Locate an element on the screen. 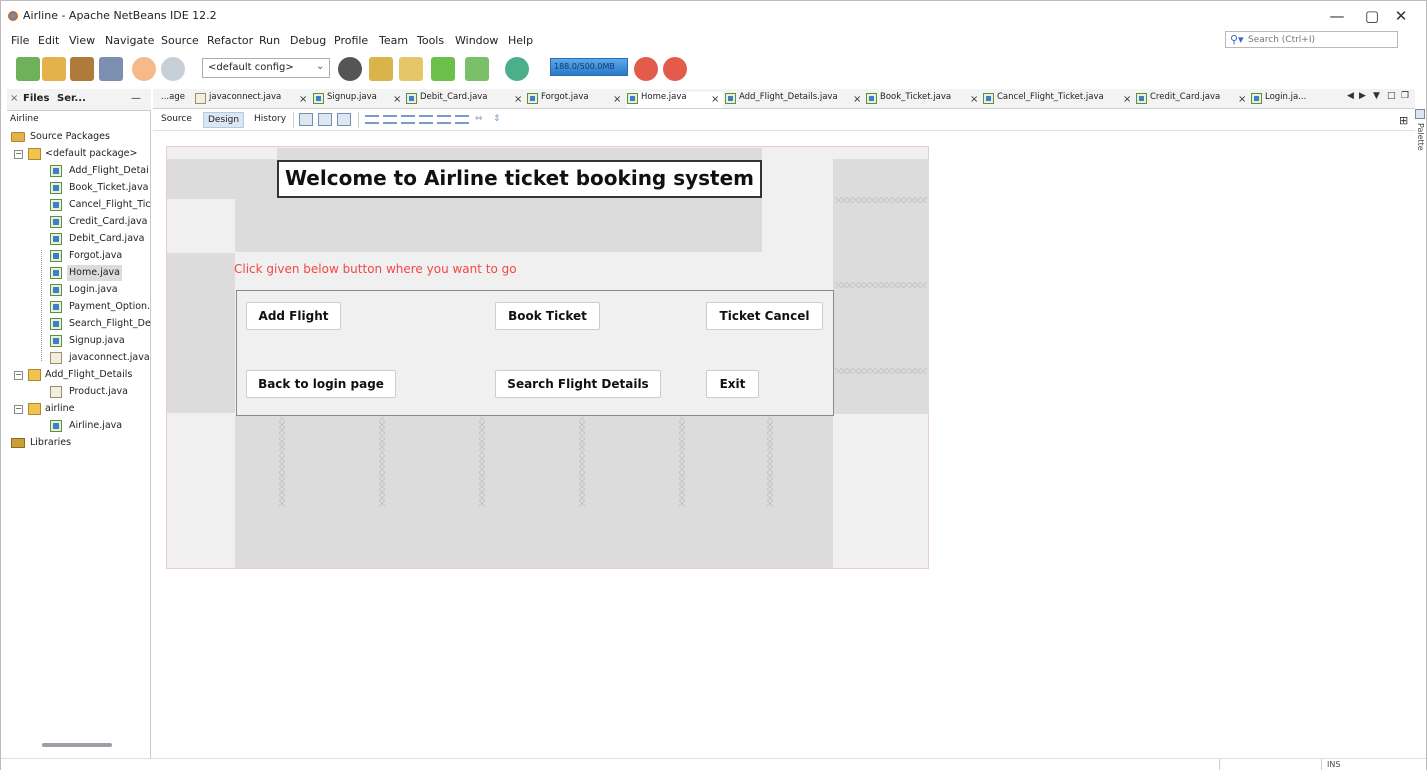 The width and height of the screenshot is (1427, 770). maximize-window-icon: □ is located at coordinates (1391, 96).